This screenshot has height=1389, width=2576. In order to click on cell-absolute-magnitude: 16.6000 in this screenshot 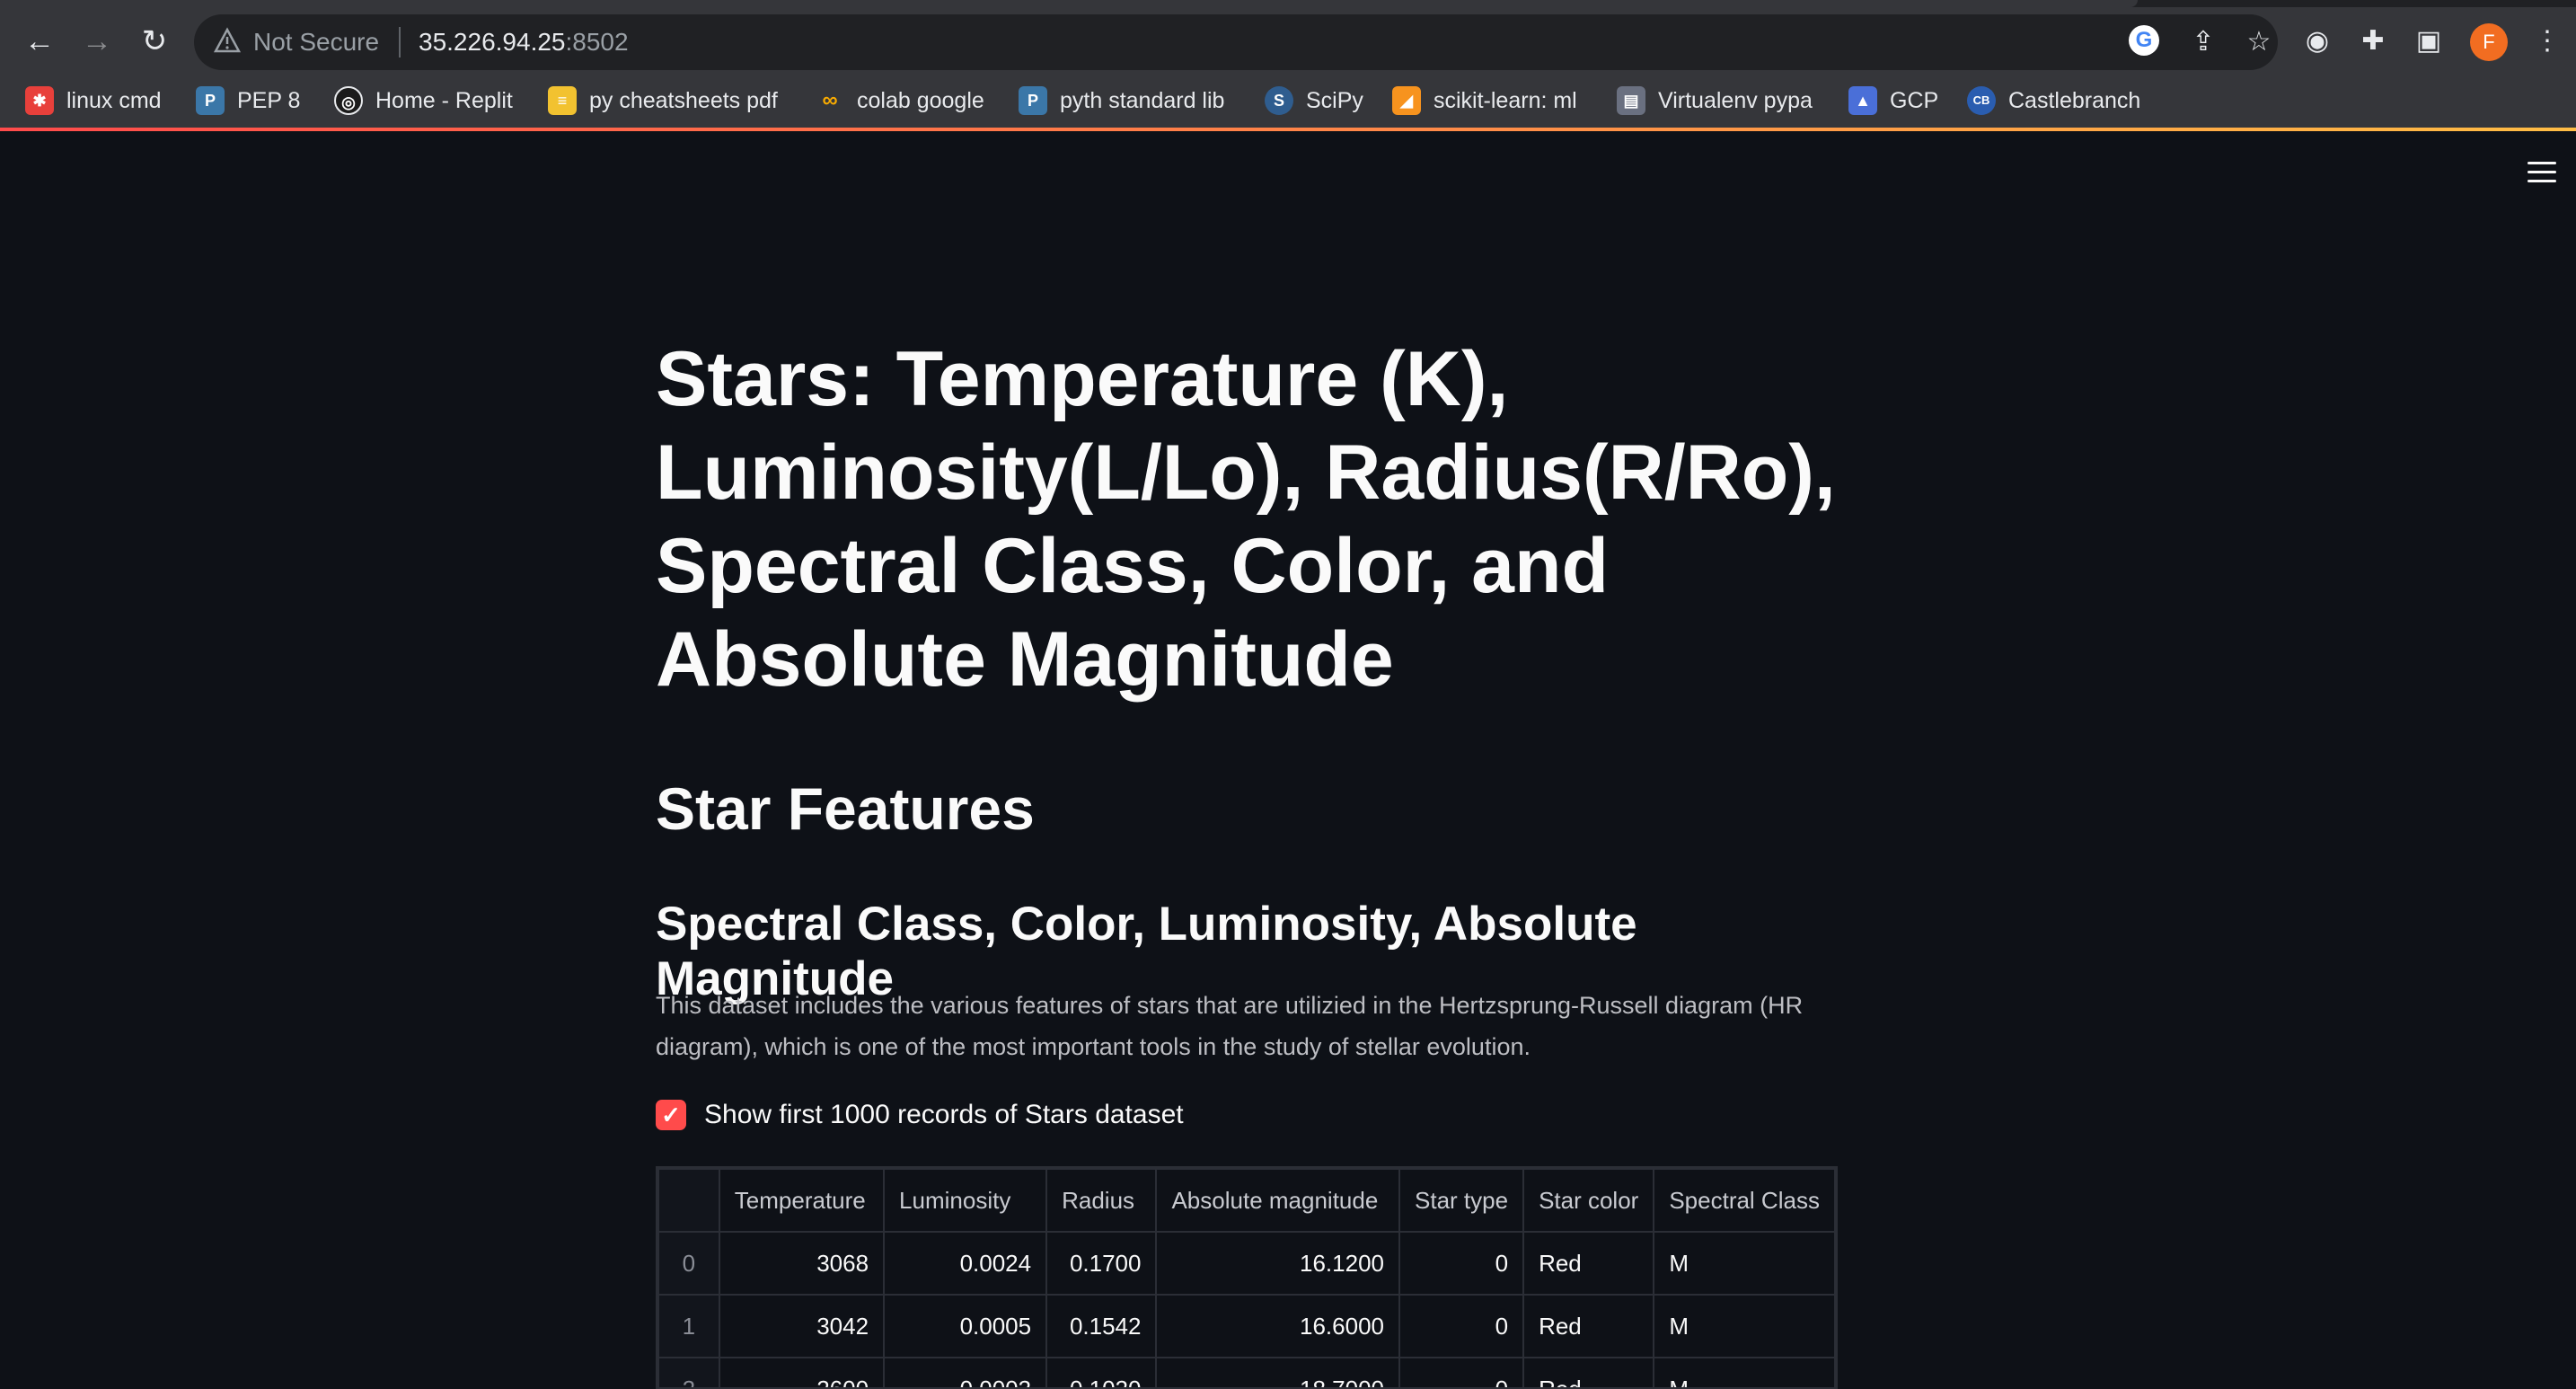, I will do `click(1277, 1326)`.